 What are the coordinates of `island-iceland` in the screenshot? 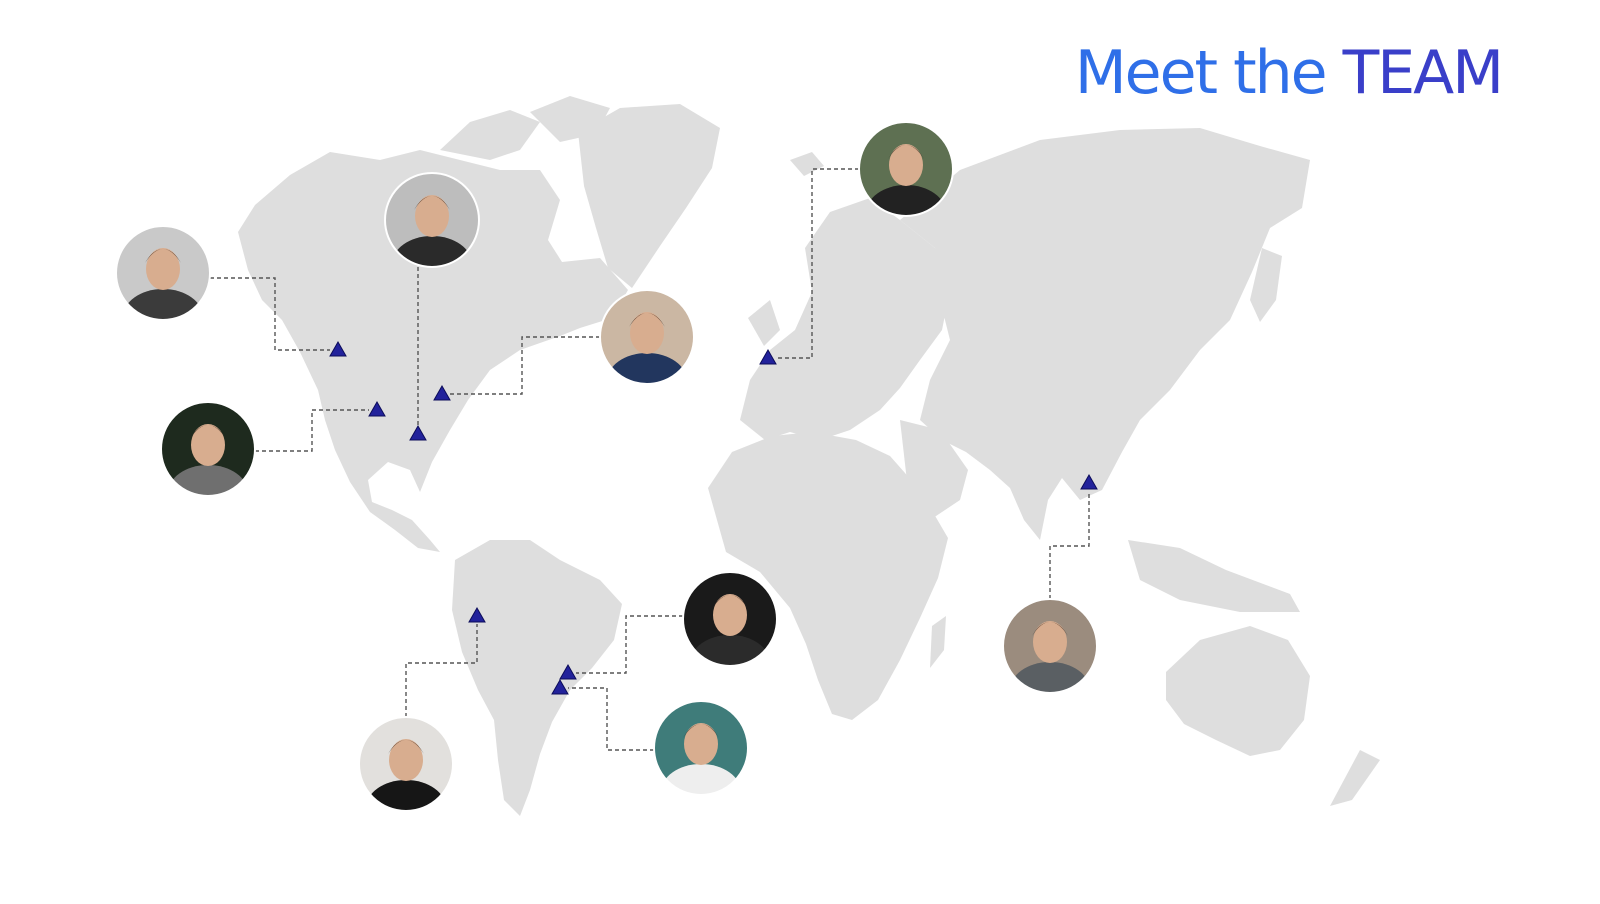 It's located at (807, 164).